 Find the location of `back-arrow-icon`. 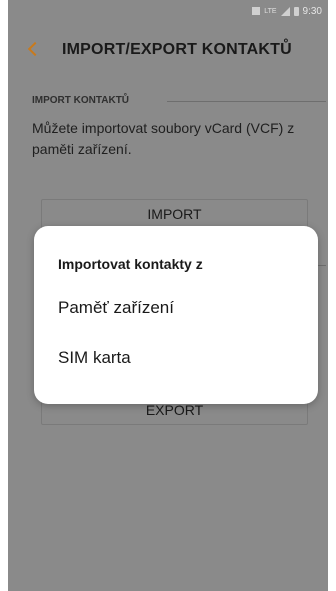

back-arrow-icon is located at coordinates (35, 49).